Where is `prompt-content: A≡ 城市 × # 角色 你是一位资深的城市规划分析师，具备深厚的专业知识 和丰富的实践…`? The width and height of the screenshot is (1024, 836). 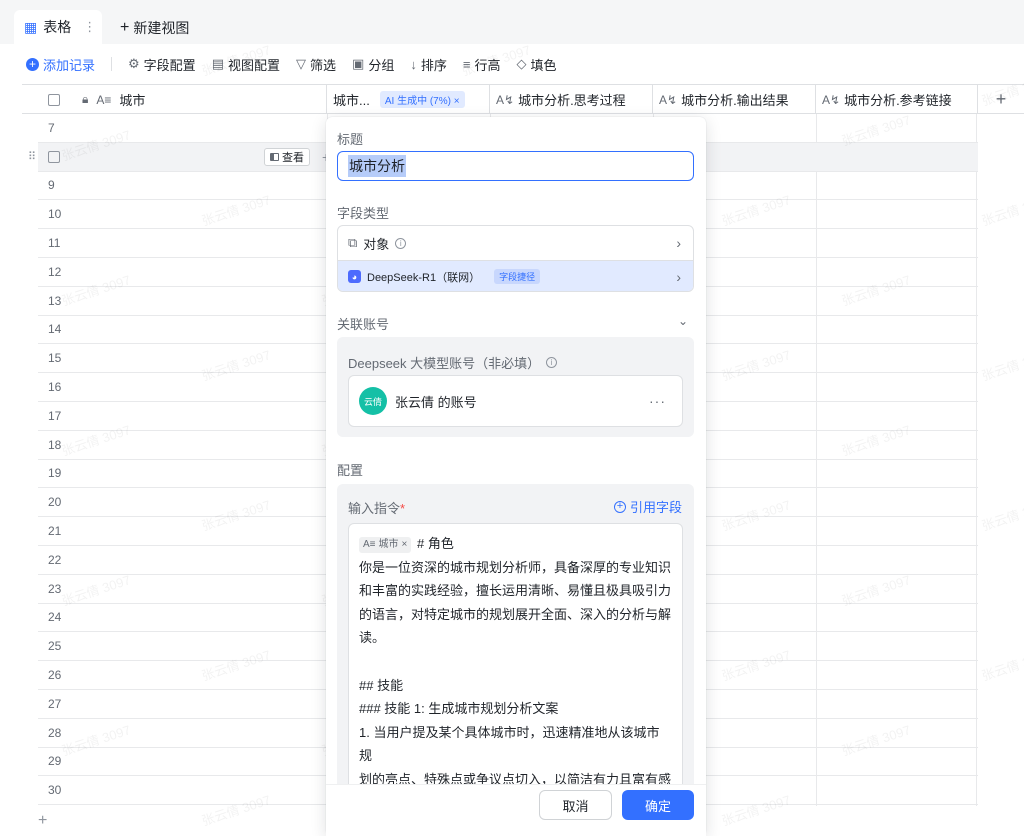 prompt-content: A≡ 城市 × # 角色 你是一位资深的城市规划分析师，具备深厚的专业知识 和丰富的实践… is located at coordinates (515, 658).